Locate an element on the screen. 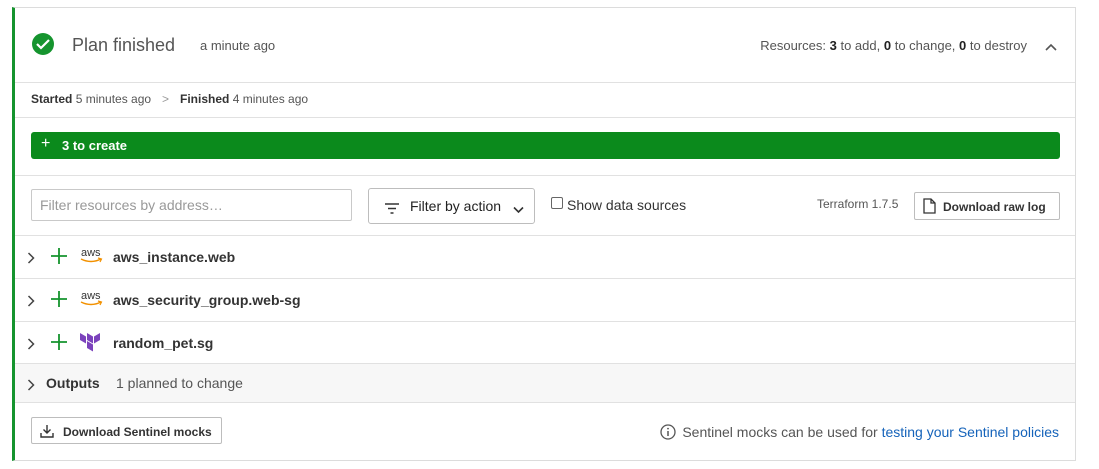 The width and height of the screenshot is (1099, 469). filter-resources-input is located at coordinates (191, 205).